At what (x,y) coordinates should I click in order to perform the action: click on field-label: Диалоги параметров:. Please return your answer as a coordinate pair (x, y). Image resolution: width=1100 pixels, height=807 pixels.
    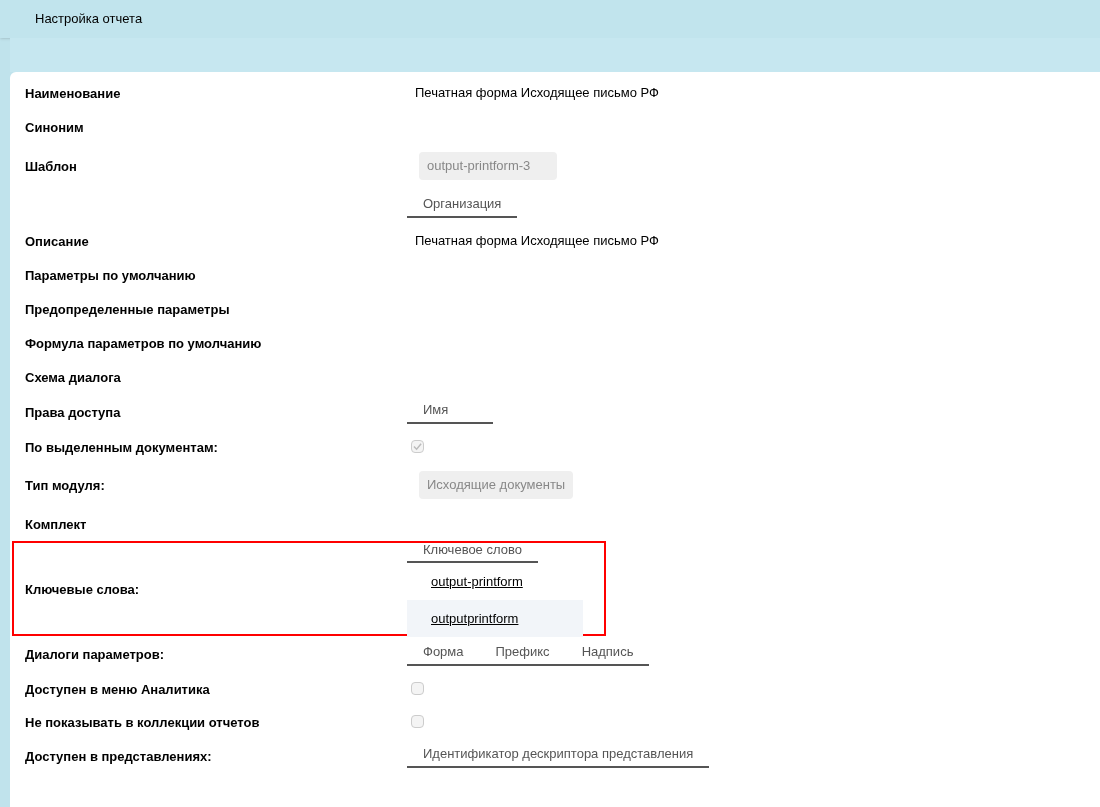
    Looking at the image, I should click on (95, 654).